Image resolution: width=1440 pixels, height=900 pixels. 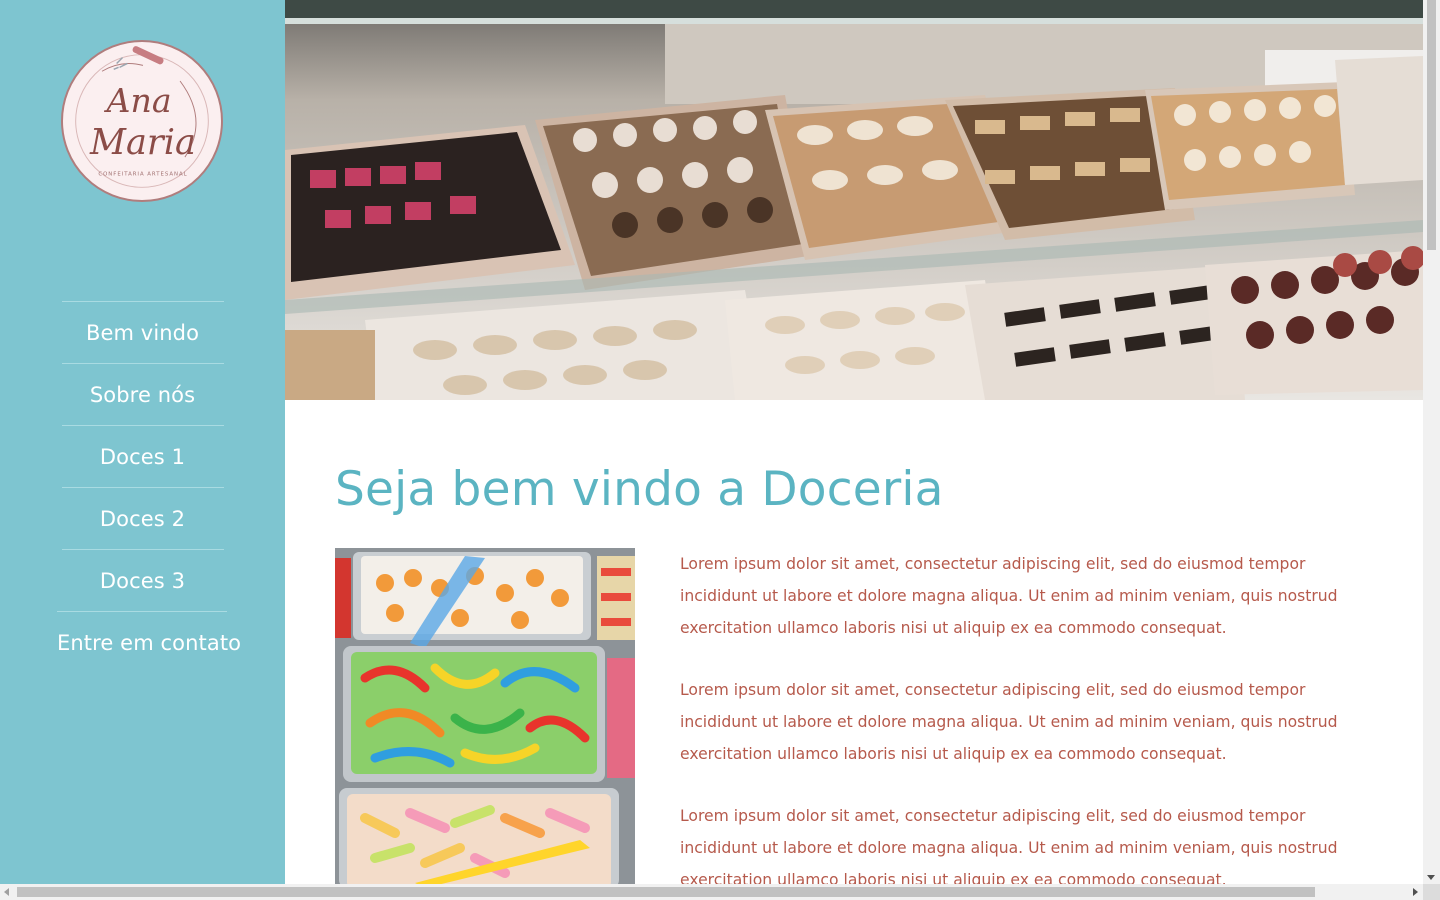 I want to click on chevron-left-icon, so click(x=6, y=892).